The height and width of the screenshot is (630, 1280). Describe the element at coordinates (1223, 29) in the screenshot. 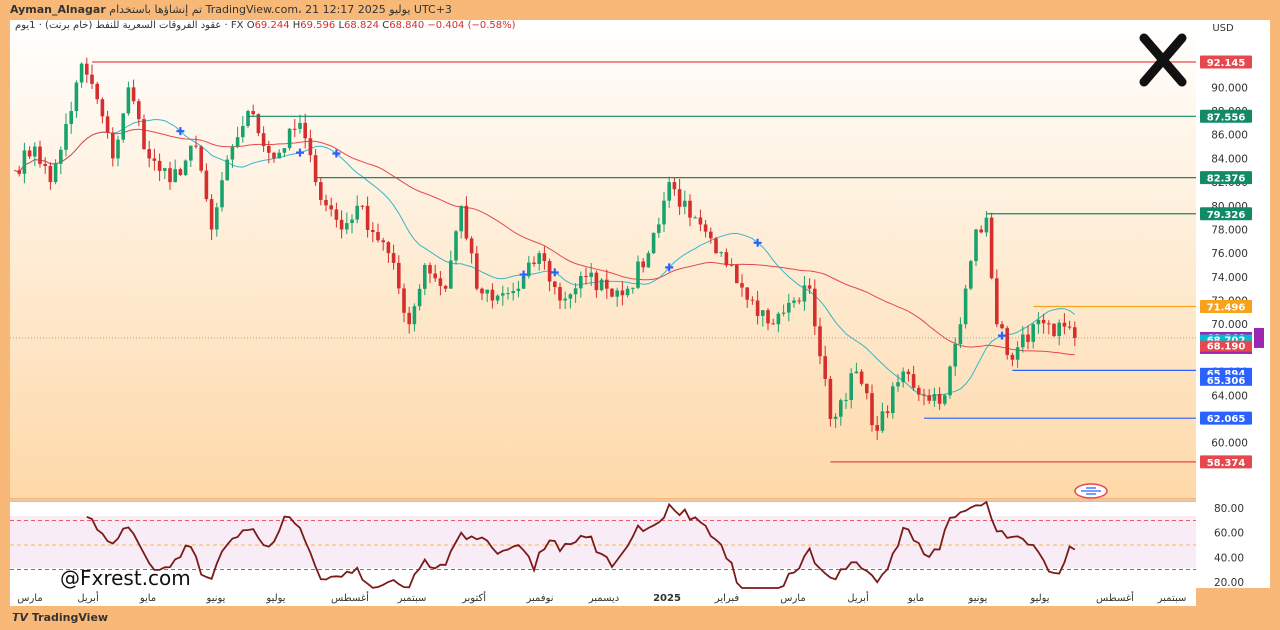

I see `currency-label: USD` at that location.